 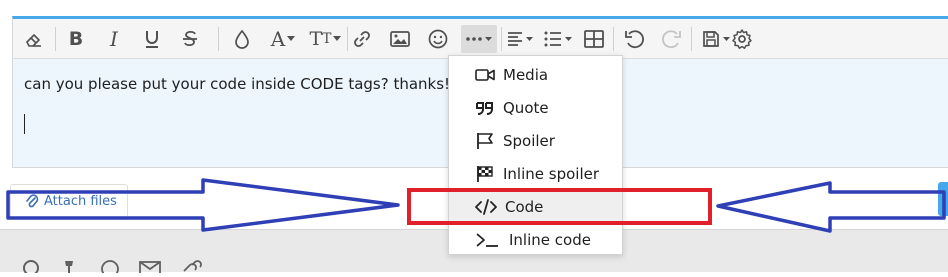 What do you see at coordinates (24, 124) in the screenshot?
I see `text-caret` at bounding box center [24, 124].